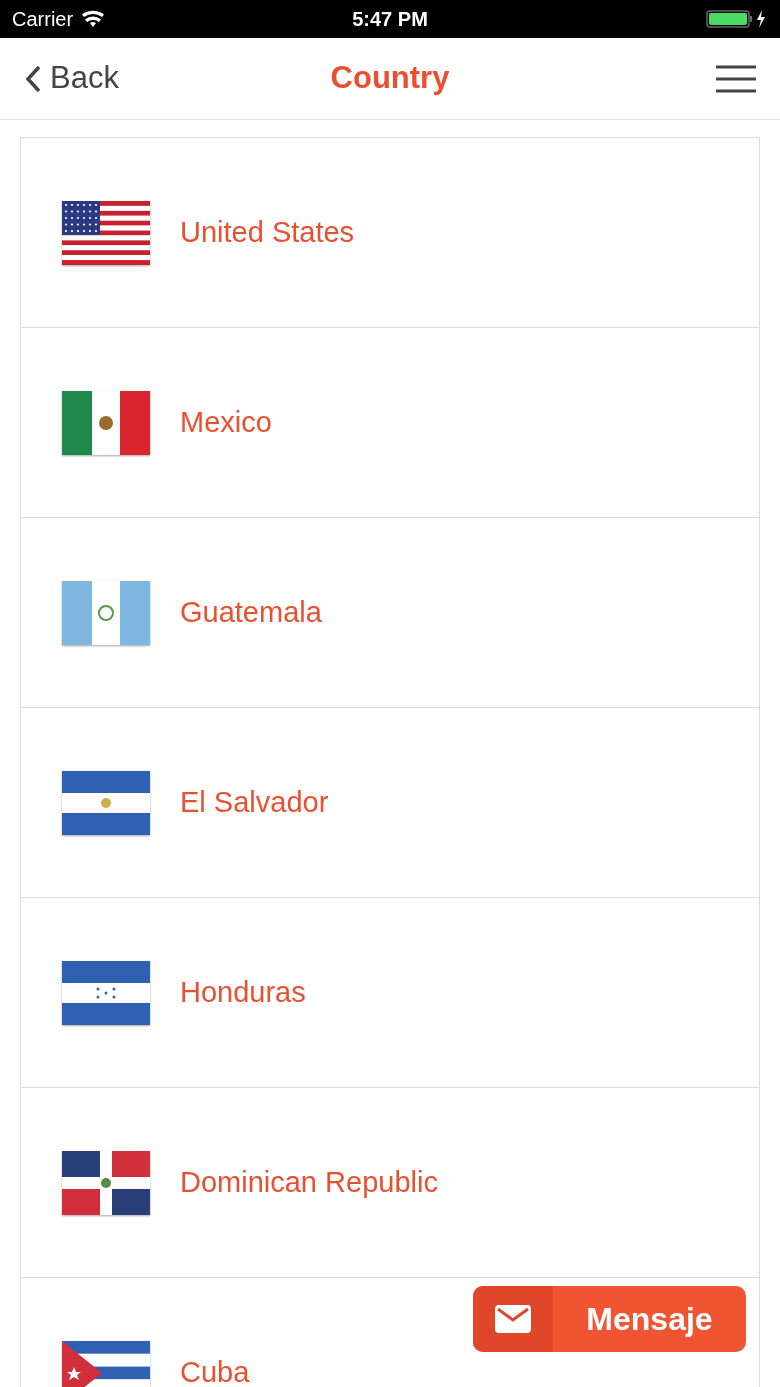 The image size is (780, 1387). Describe the element at coordinates (513, 1319) in the screenshot. I see `envelope-icon` at that location.